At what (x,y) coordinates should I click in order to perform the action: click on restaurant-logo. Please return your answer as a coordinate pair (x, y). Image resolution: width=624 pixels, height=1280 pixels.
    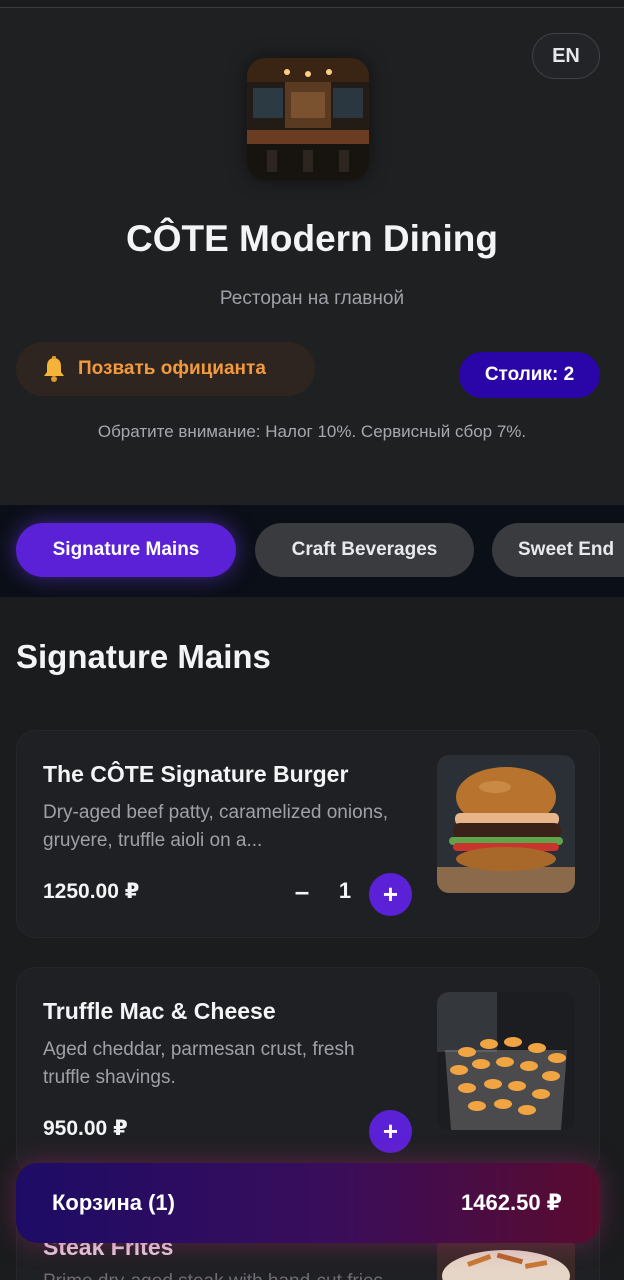
    Looking at the image, I should click on (308, 119).